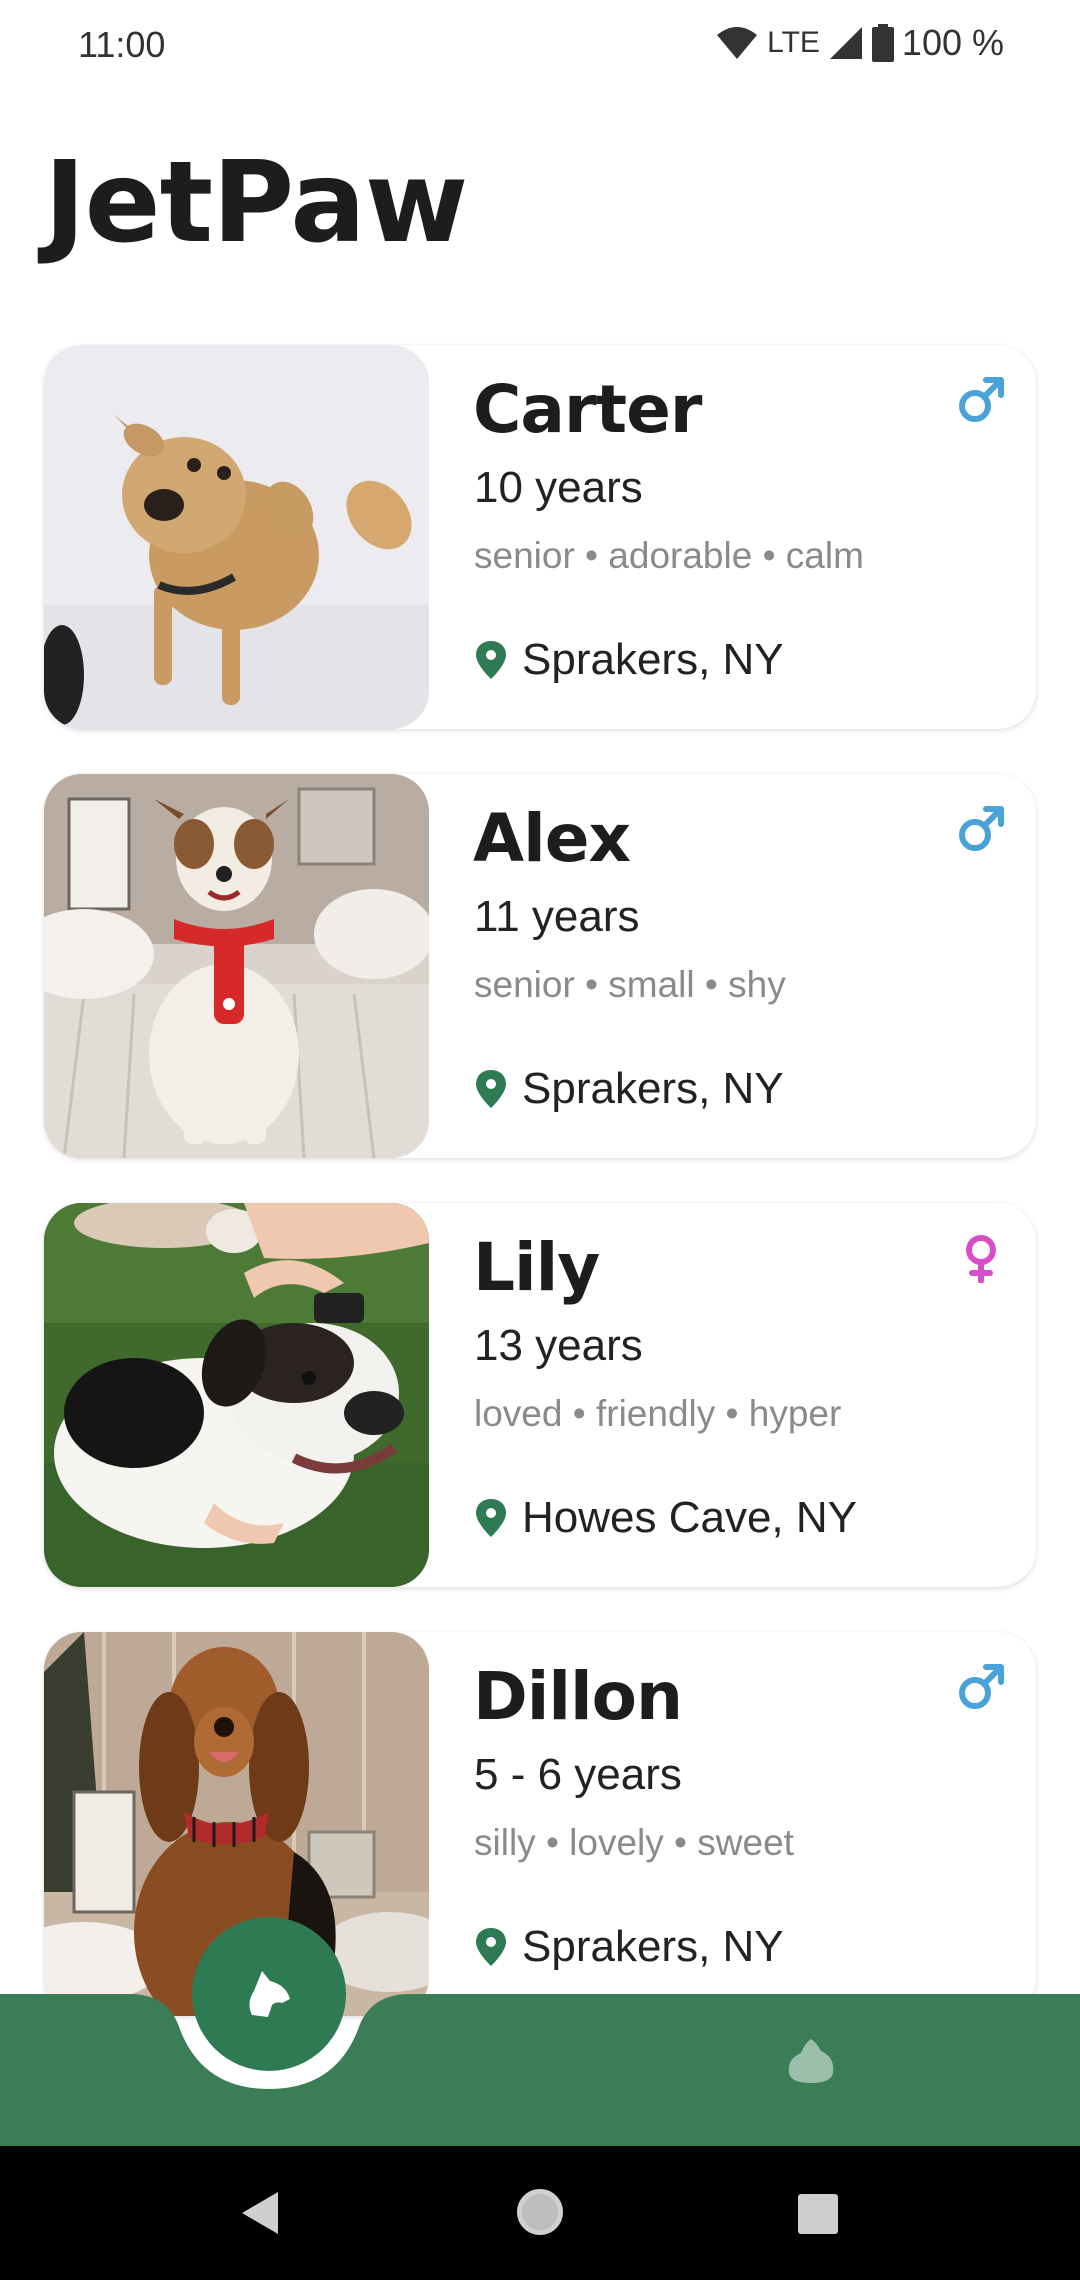  Describe the element at coordinates (630, 984) in the screenshot. I see `pet-tags: senior • small • shy` at that location.